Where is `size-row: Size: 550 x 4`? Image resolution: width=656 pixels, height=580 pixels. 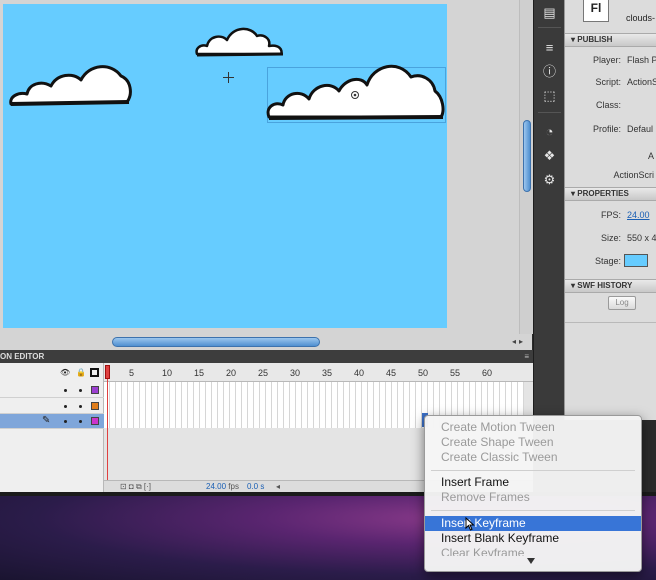 size-row: Size: 550 x 4 is located at coordinates (610, 240).